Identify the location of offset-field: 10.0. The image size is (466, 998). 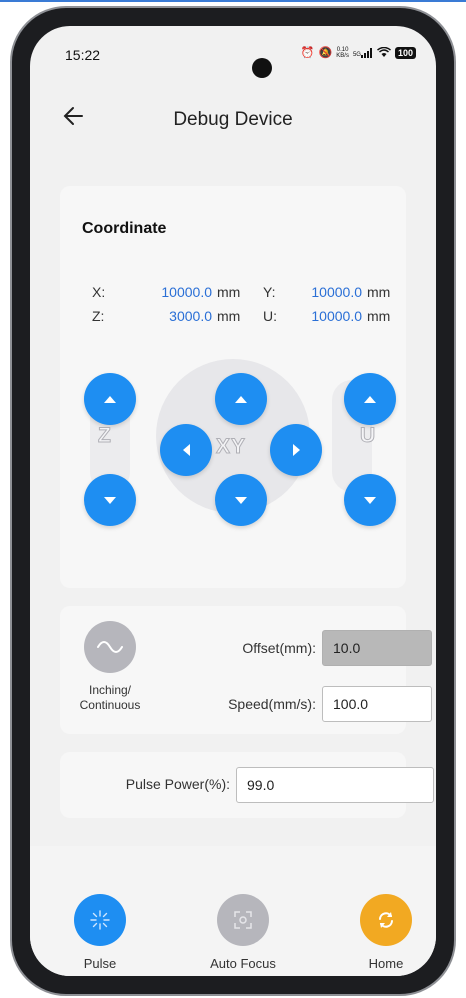
(377, 648).